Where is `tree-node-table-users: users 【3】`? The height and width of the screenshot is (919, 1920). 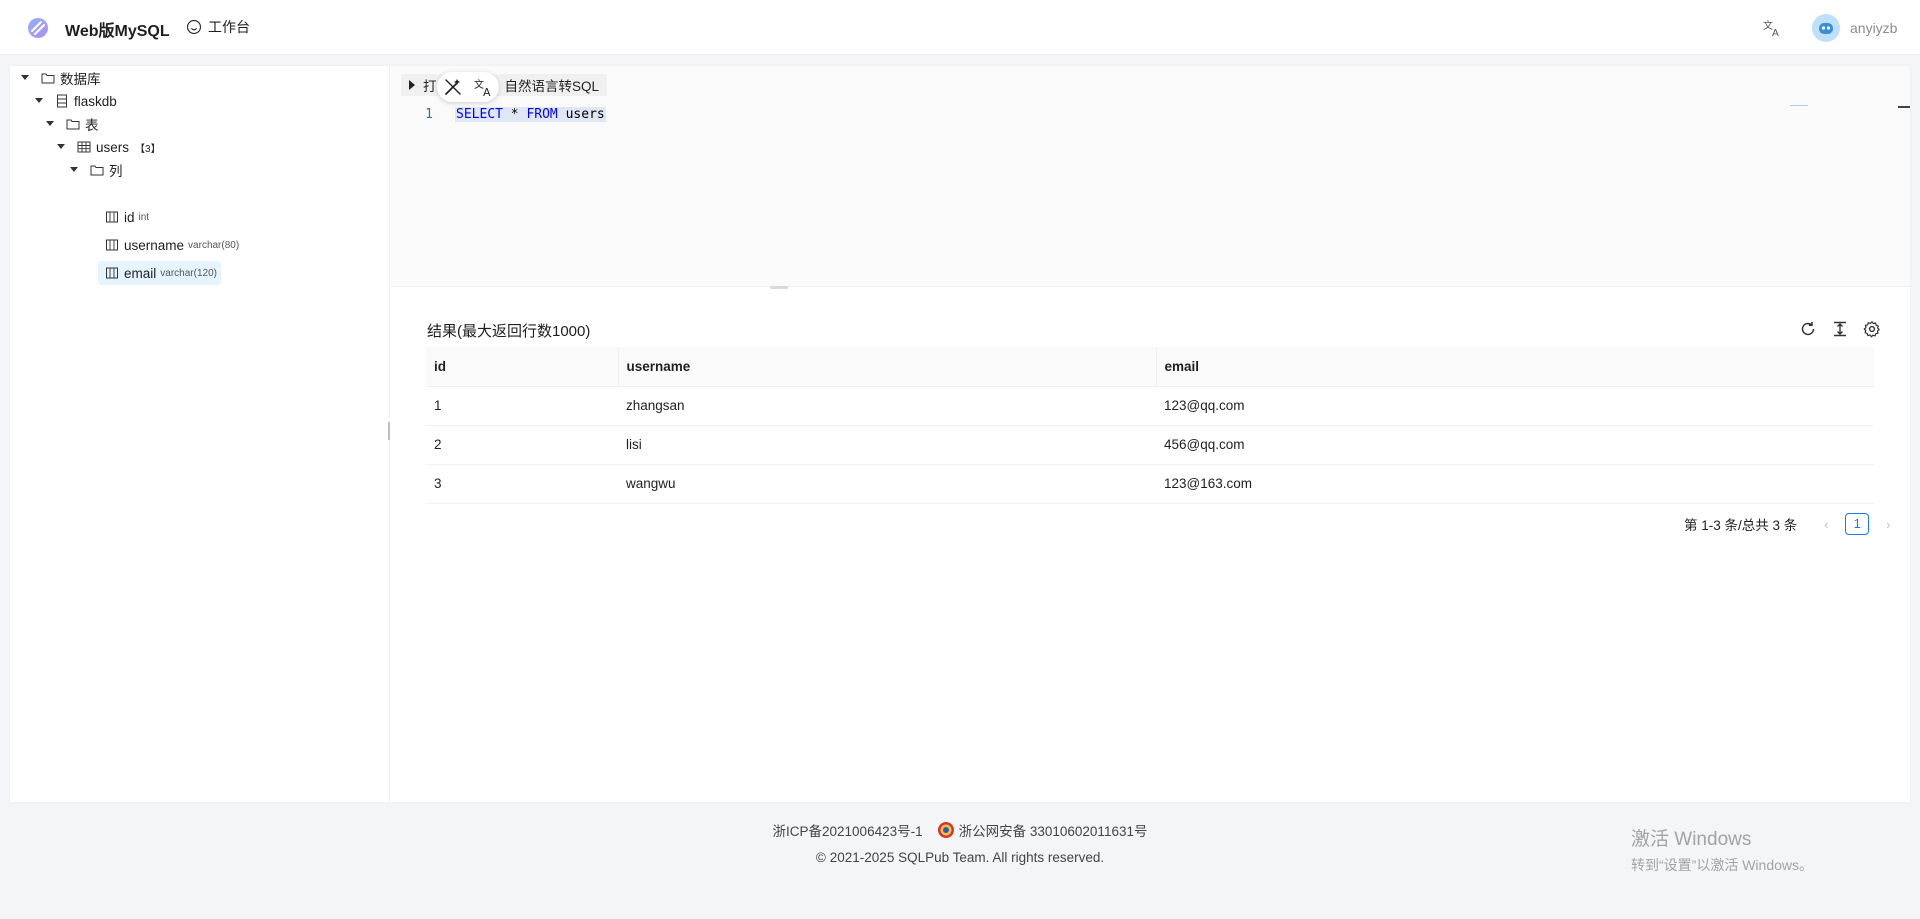 tree-node-table-users: users 【3】 is located at coordinates (107, 147).